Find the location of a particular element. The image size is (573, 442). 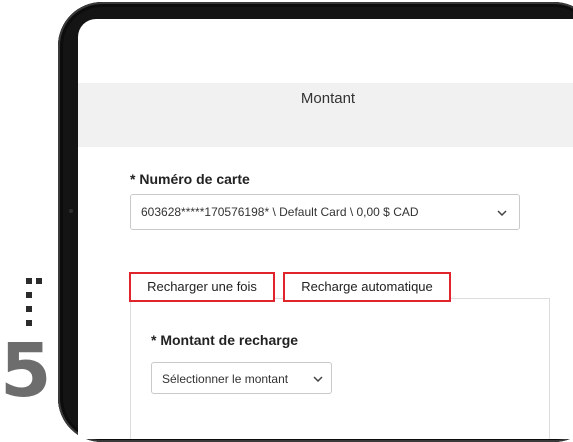

step-number: 5 is located at coordinates (26, 371).